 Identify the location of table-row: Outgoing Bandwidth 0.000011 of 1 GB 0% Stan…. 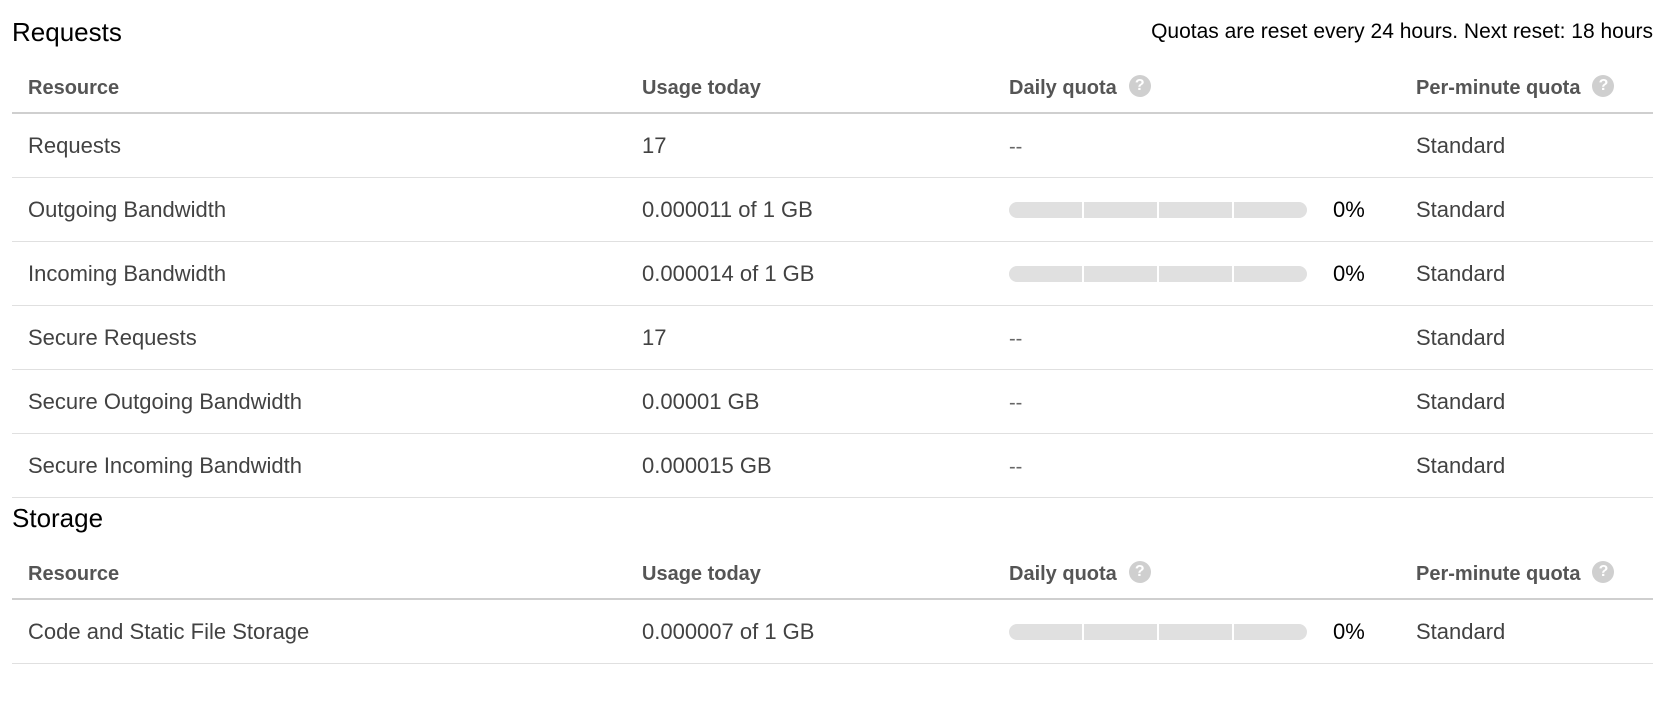
(832, 209).